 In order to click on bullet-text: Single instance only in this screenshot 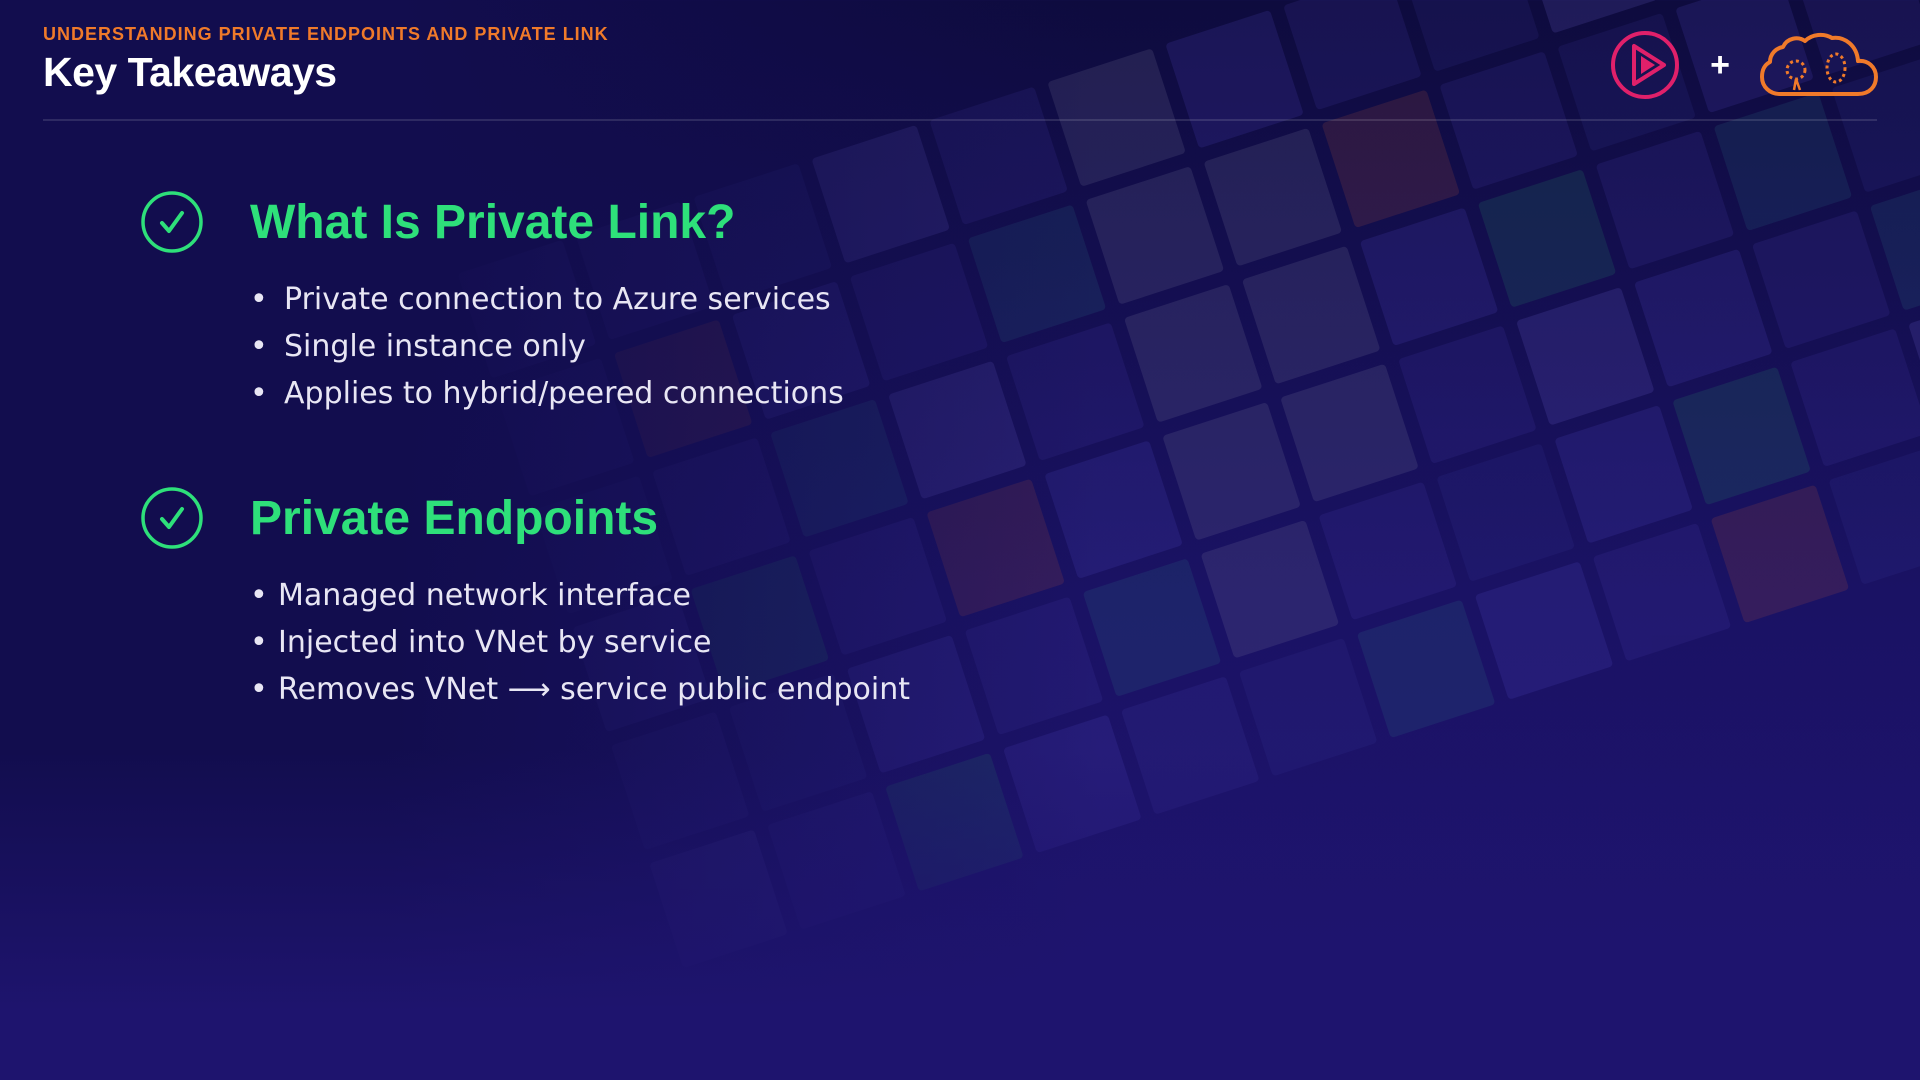, I will do `click(435, 346)`.